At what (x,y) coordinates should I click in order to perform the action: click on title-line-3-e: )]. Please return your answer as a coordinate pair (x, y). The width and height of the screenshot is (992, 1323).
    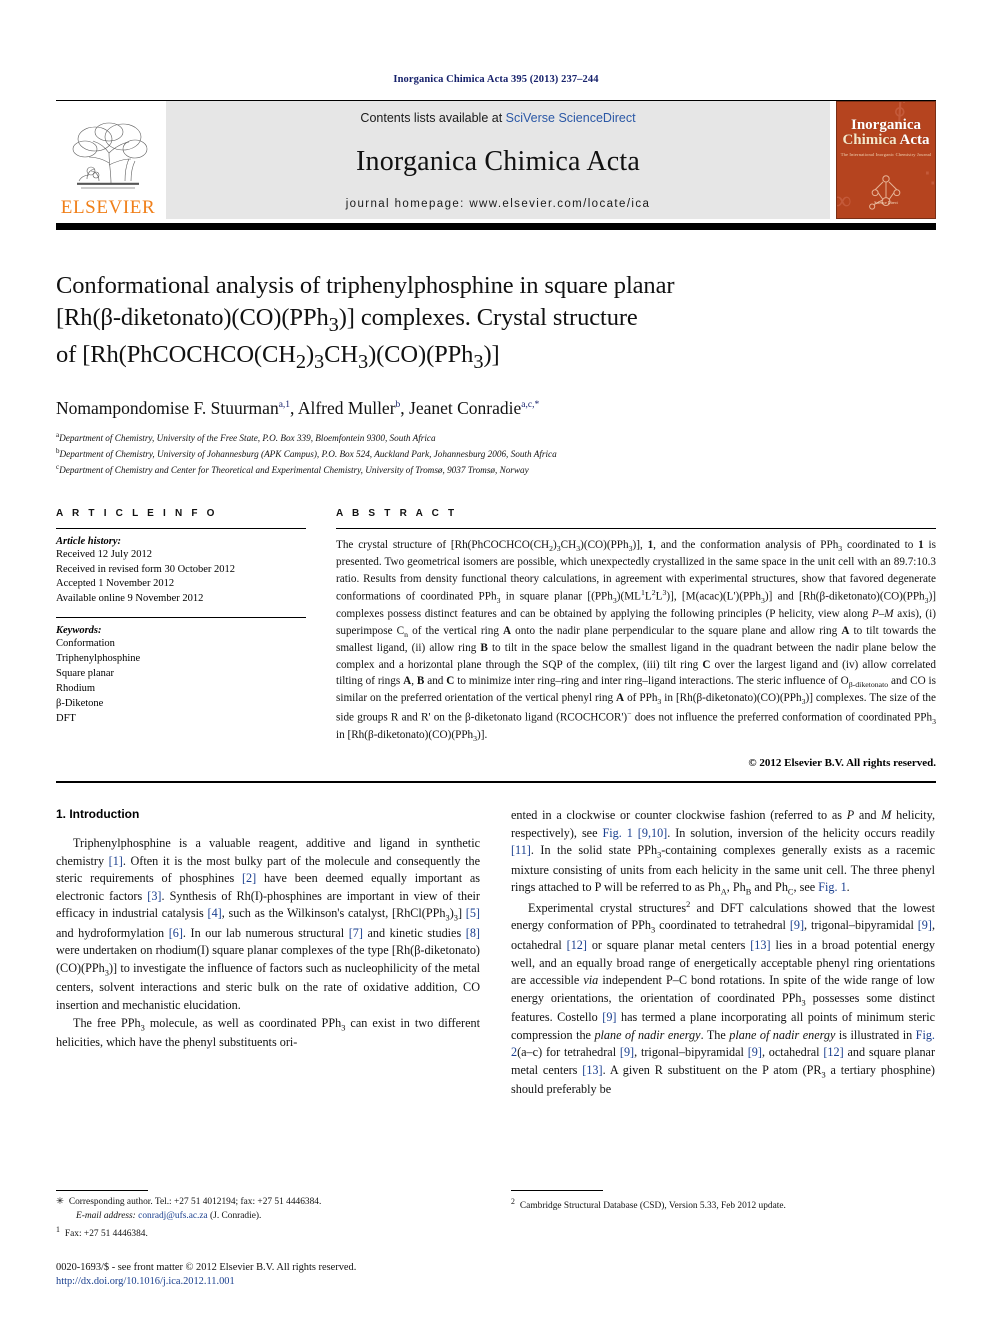
    Looking at the image, I should click on (491, 355).